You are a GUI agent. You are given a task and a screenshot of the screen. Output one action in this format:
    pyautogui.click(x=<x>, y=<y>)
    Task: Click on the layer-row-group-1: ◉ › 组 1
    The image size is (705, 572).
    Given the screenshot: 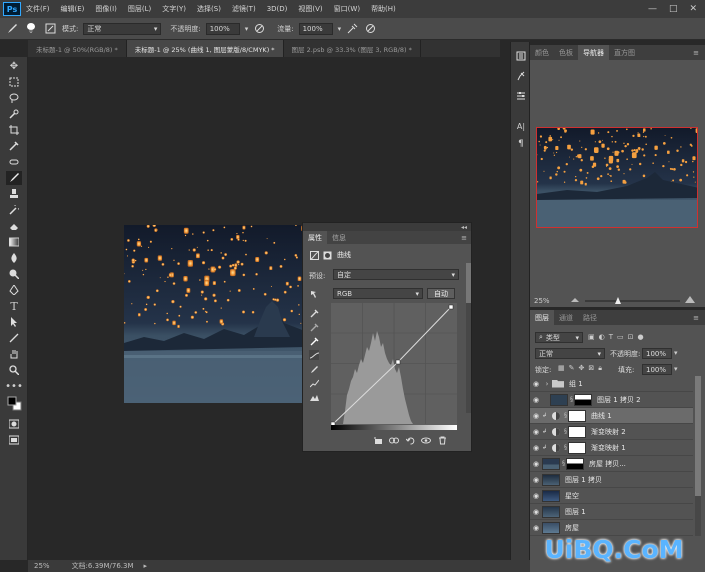 What is the action you would take?
    pyautogui.click(x=611, y=384)
    